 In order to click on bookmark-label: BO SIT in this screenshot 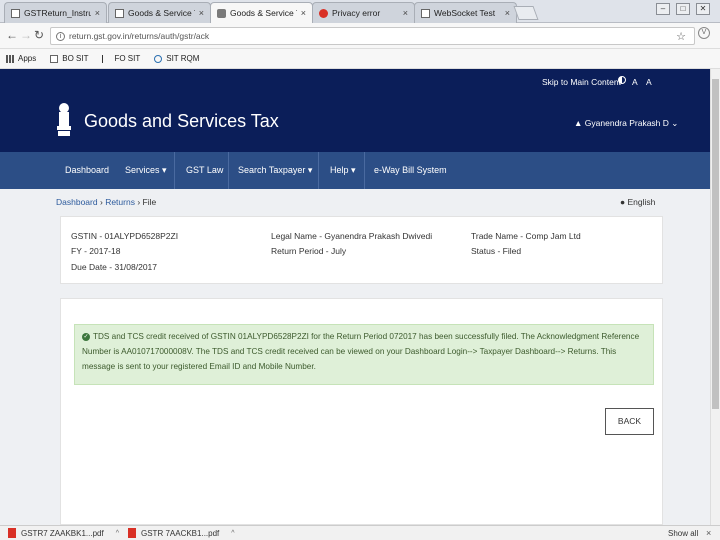, I will do `click(75, 58)`.